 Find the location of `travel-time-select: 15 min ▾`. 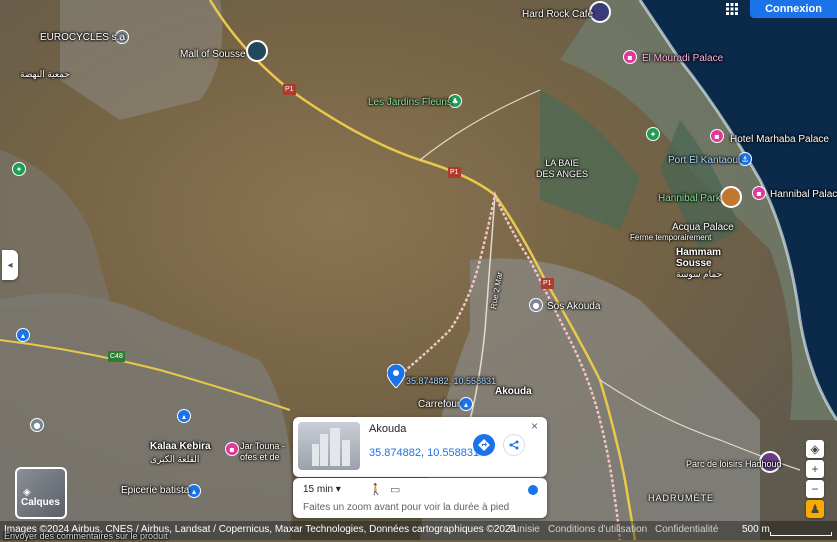

travel-time-select: 15 min ▾ is located at coordinates (322, 489).